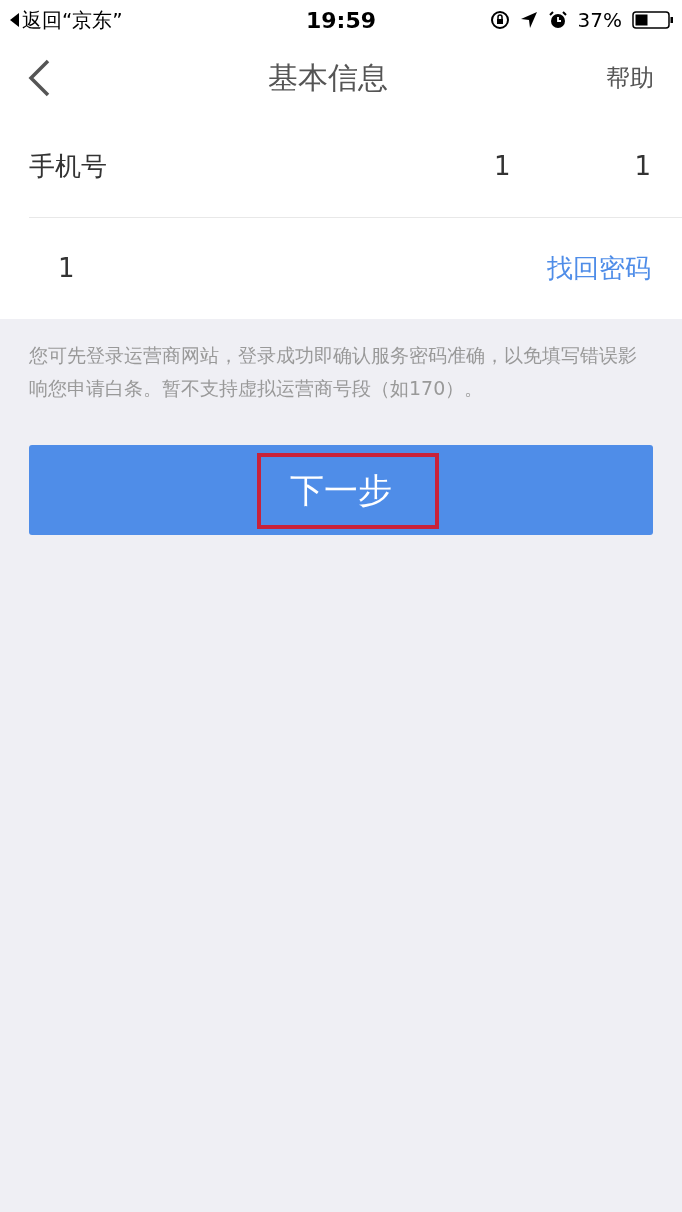  What do you see at coordinates (328, 78) in the screenshot?
I see `page-title: 基本信息` at bounding box center [328, 78].